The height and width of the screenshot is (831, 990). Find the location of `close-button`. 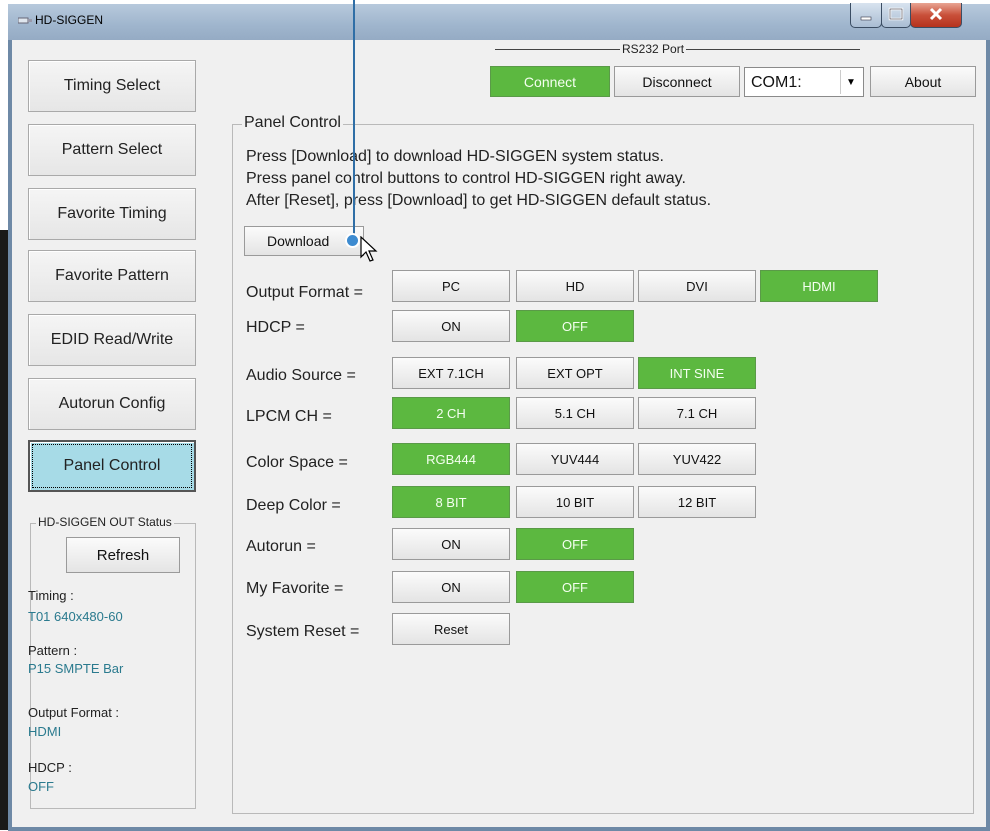

close-button is located at coordinates (936, 15).